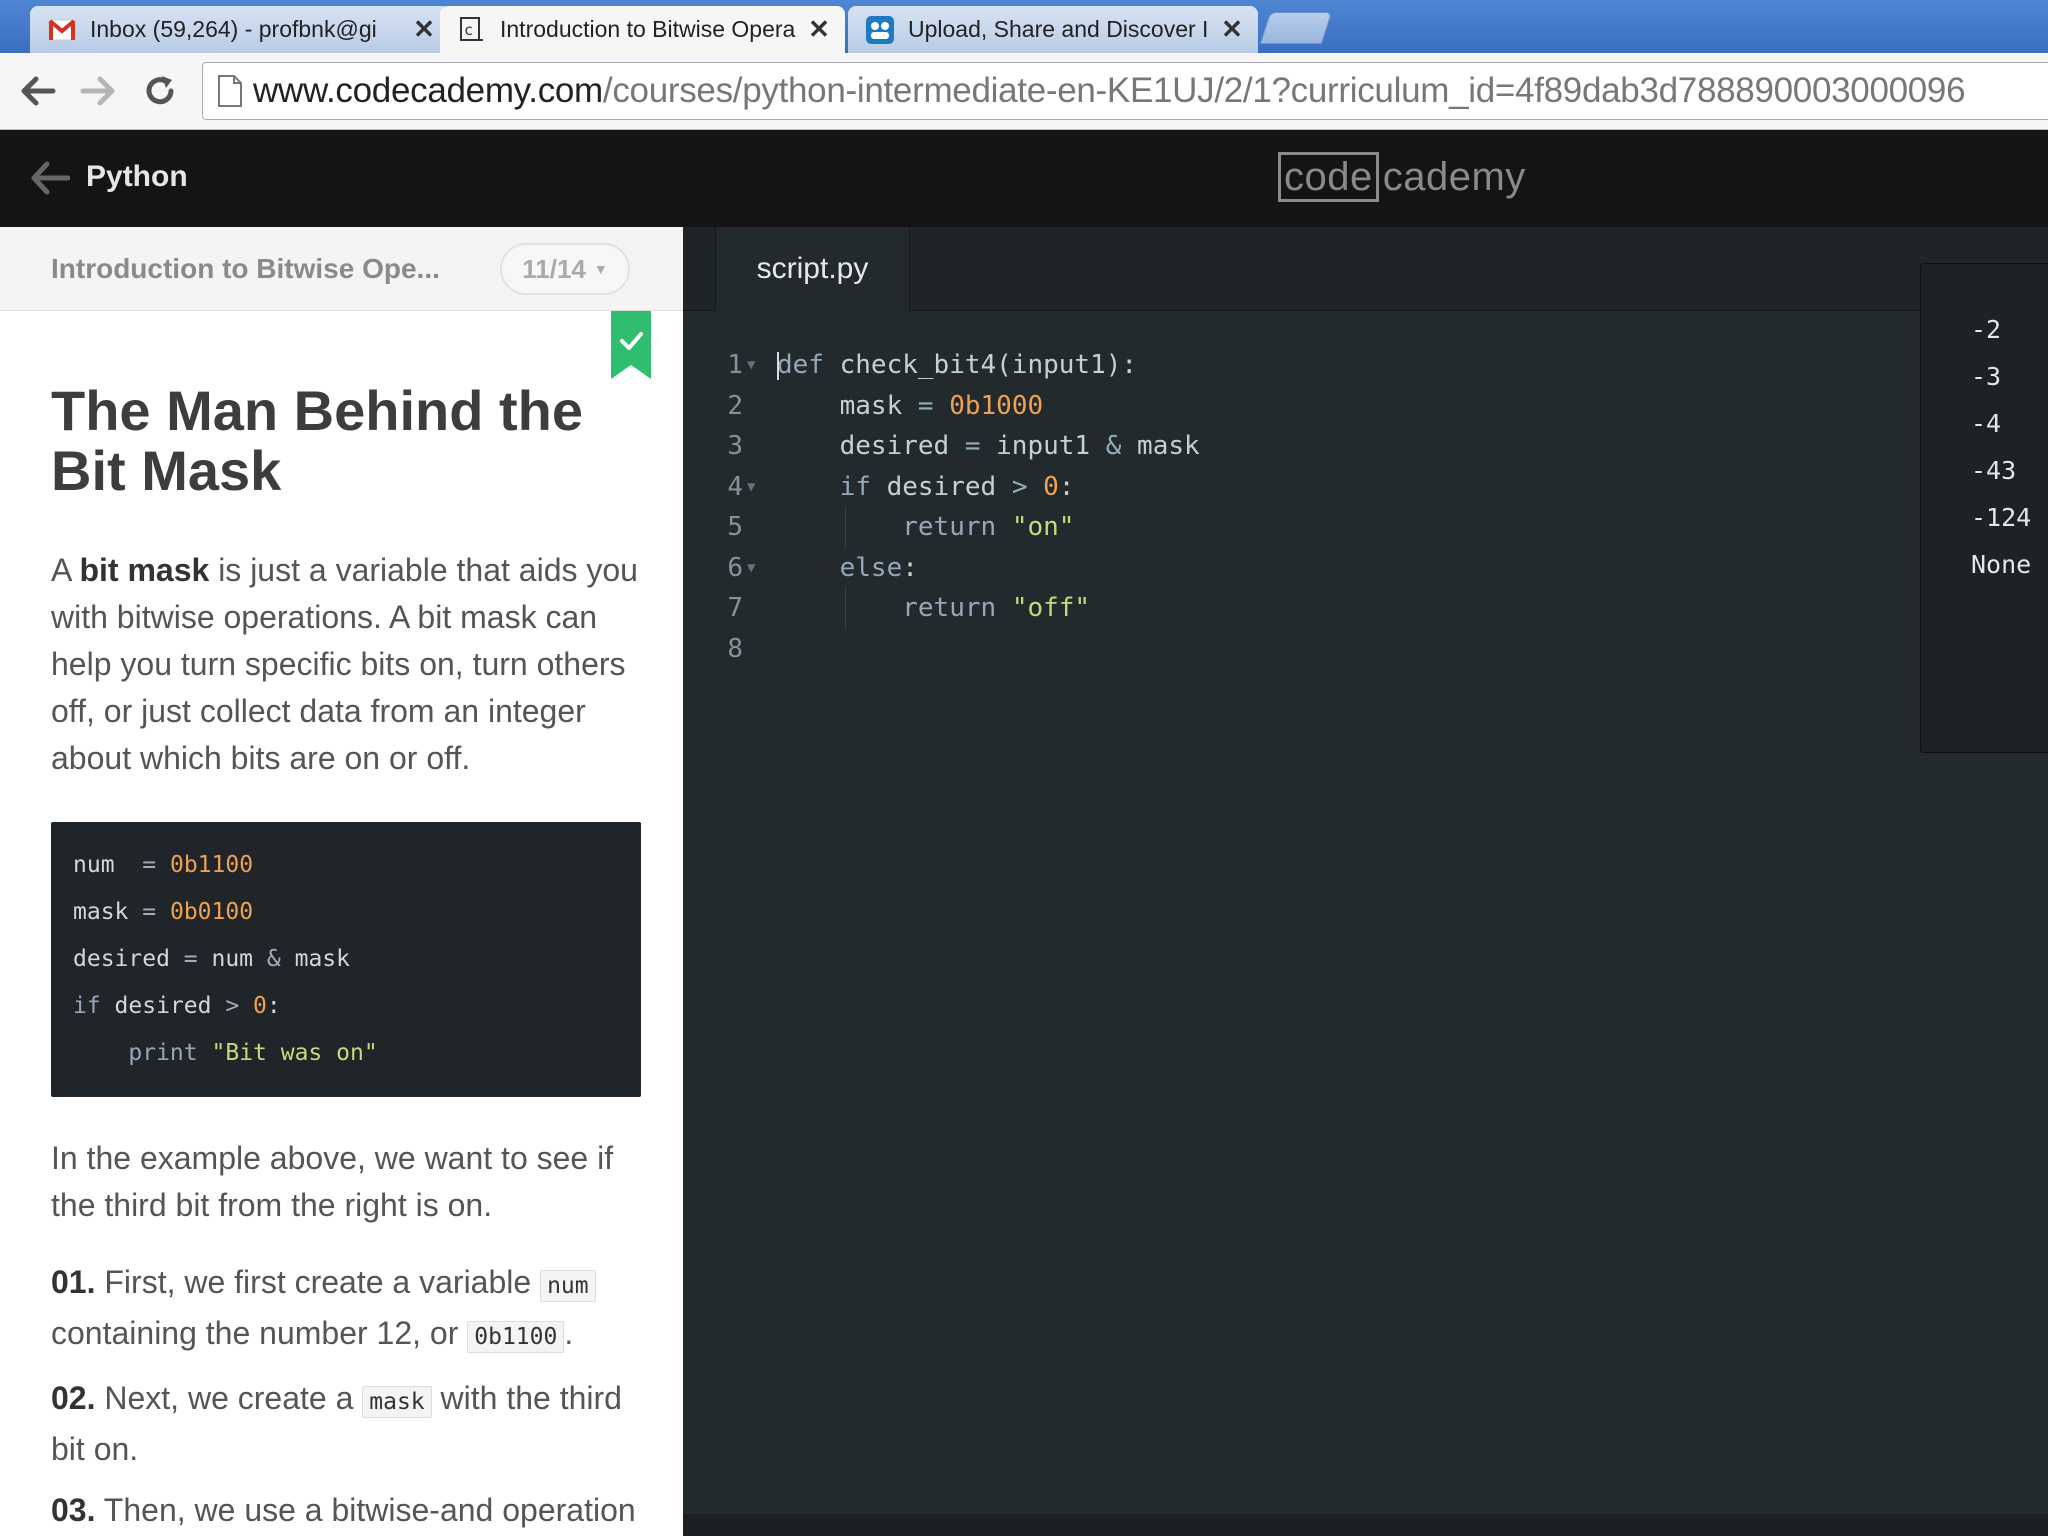 The width and height of the screenshot is (2048, 1536). Describe the element at coordinates (1994, 470) in the screenshot. I see `output-line: -43` at that location.